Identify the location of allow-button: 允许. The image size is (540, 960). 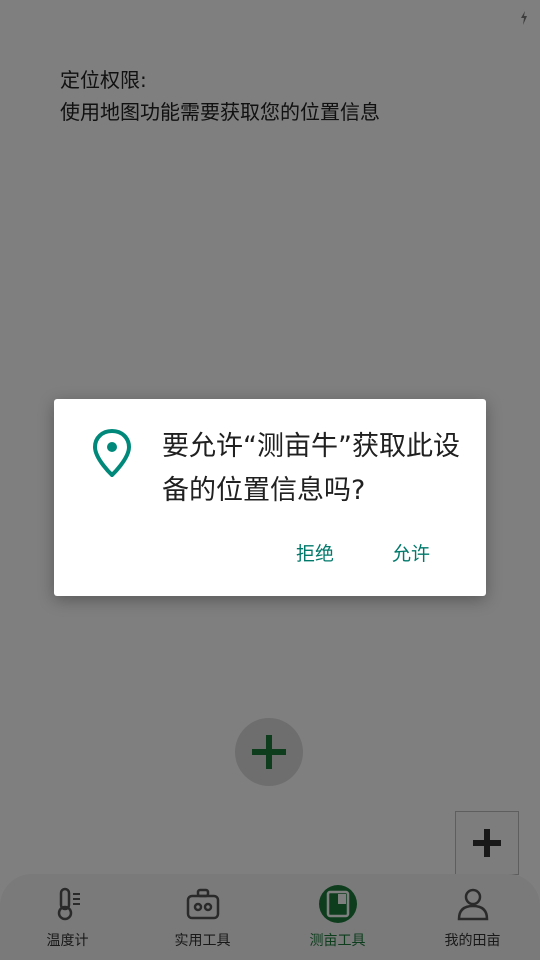
(411, 552).